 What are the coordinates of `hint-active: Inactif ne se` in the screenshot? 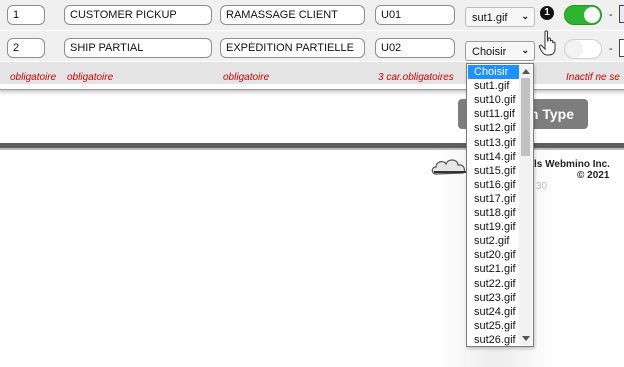 It's located at (593, 77).